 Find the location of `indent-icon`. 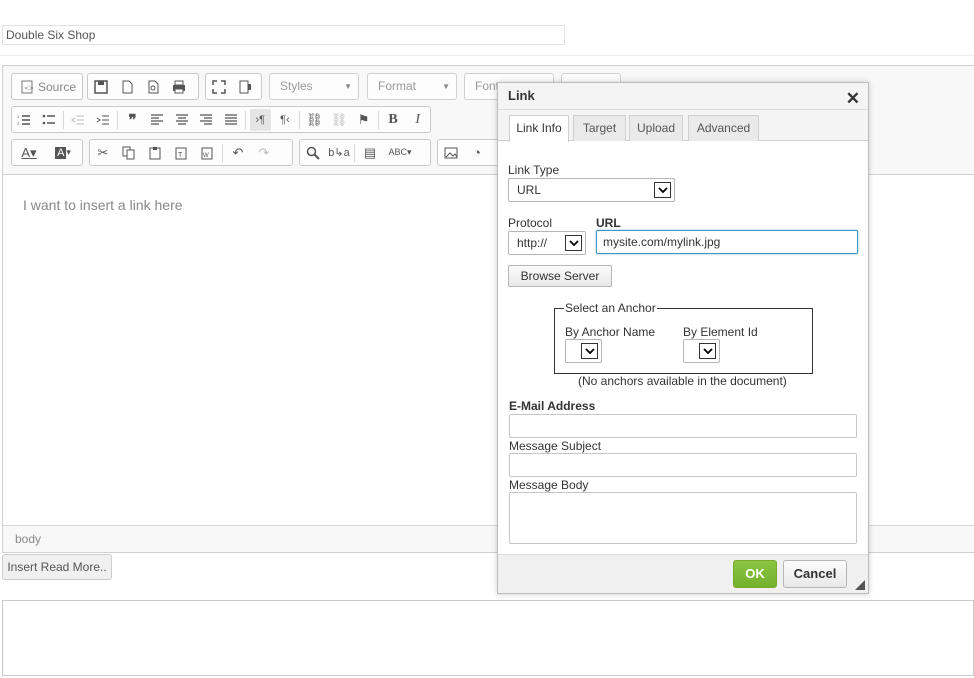

indent-icon is located at coordinates (102, 119).